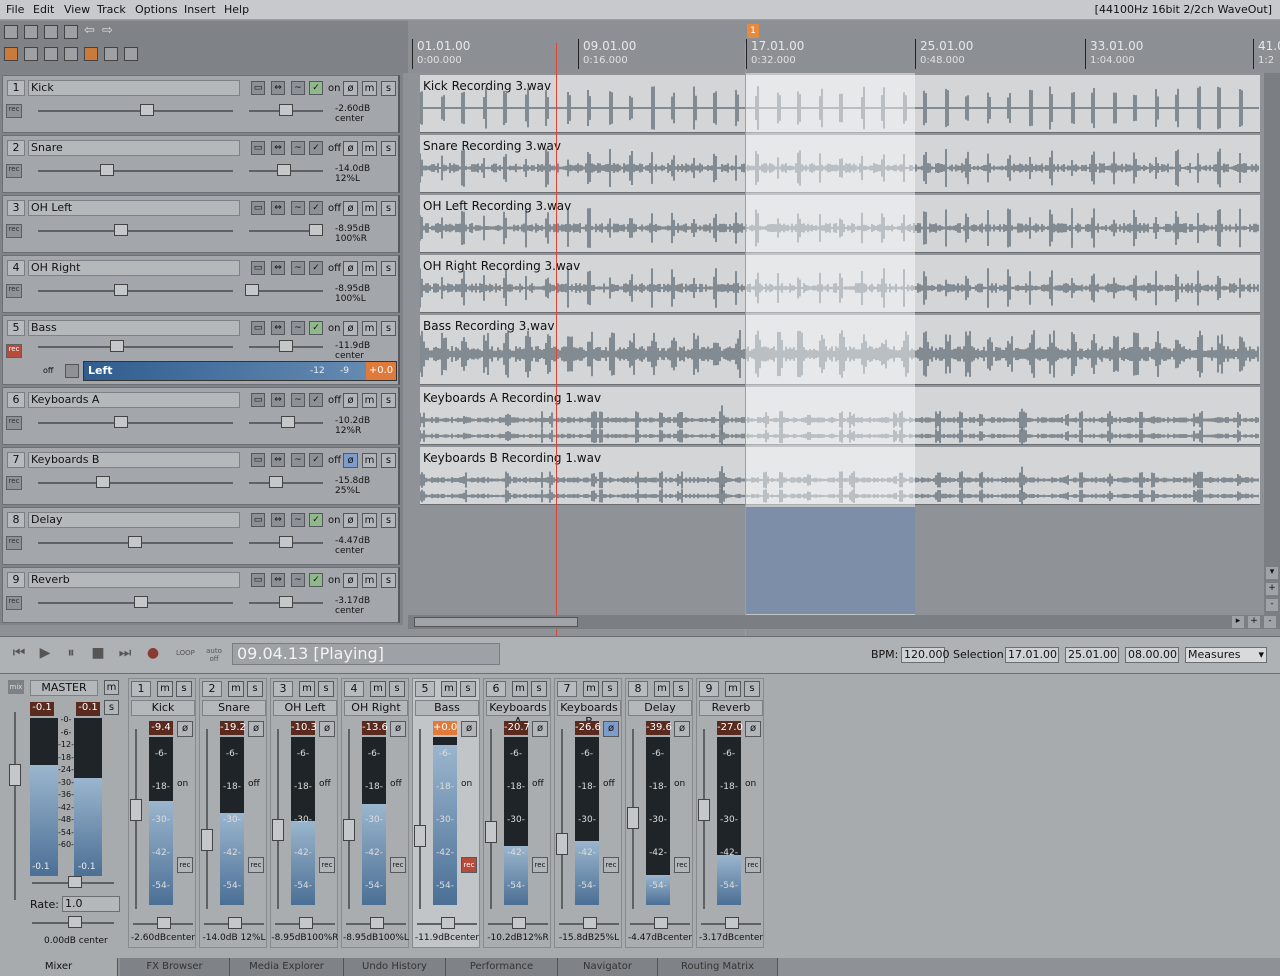 Image resolution: width=1280 pixels, height=976 pixels. Describe the element at coordinates (1032, 655) in the screenshot. I see `selection-start-field: 17.01.00` at that location.